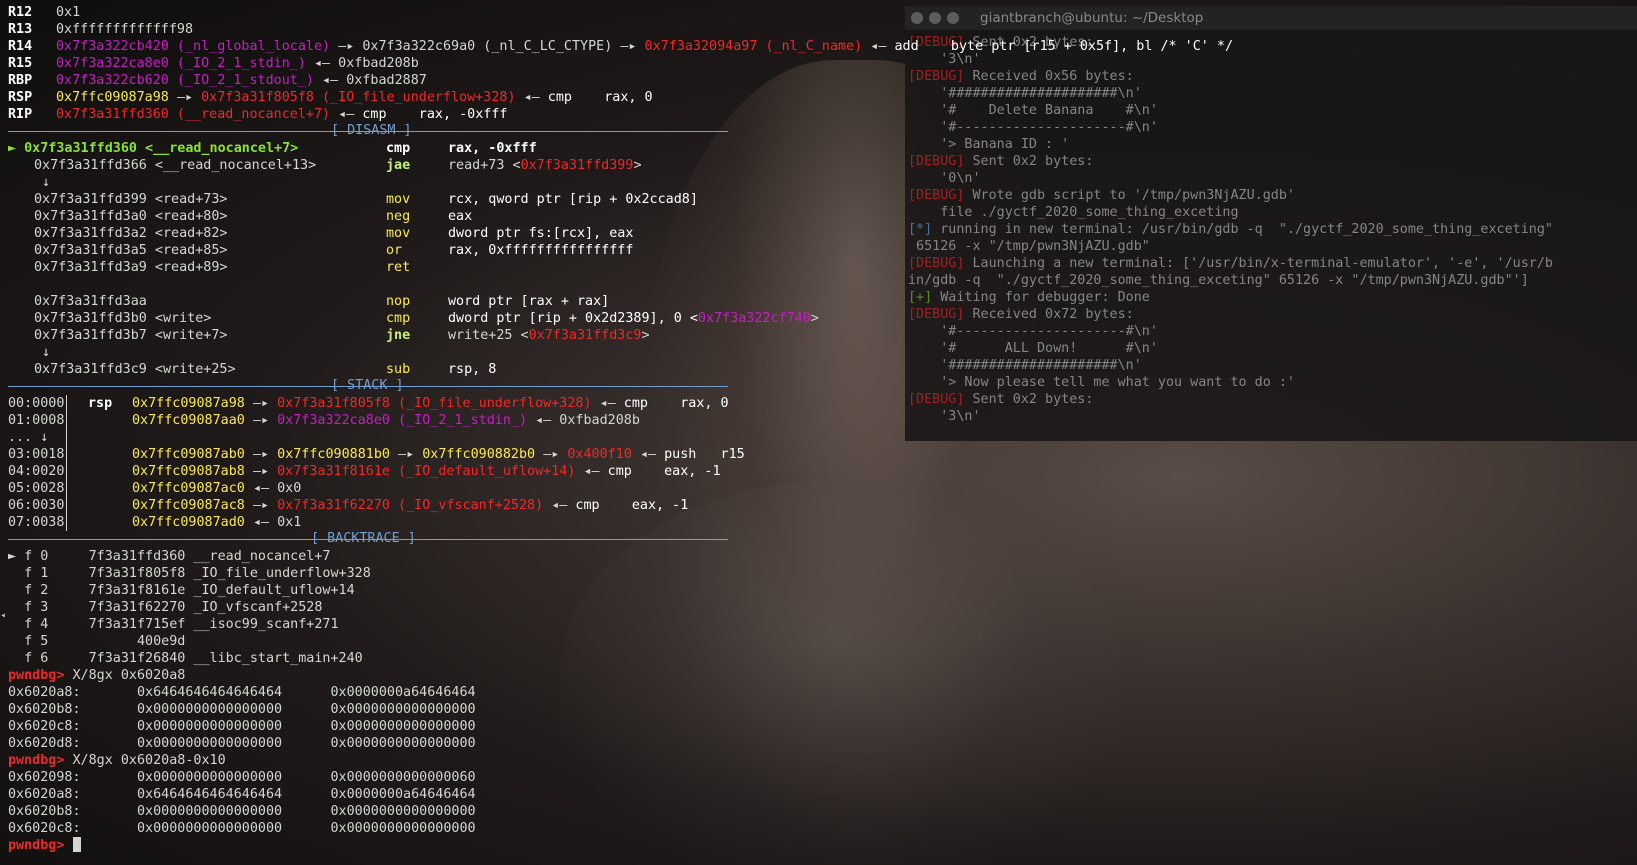 This screenshot has width=1637, height=865. Describe the element at coordinates (169, 556) in the screenshot. I see `backtrace-frame: ► f 0 7f3a31ffd360 __read_nocancel+7` at that location.